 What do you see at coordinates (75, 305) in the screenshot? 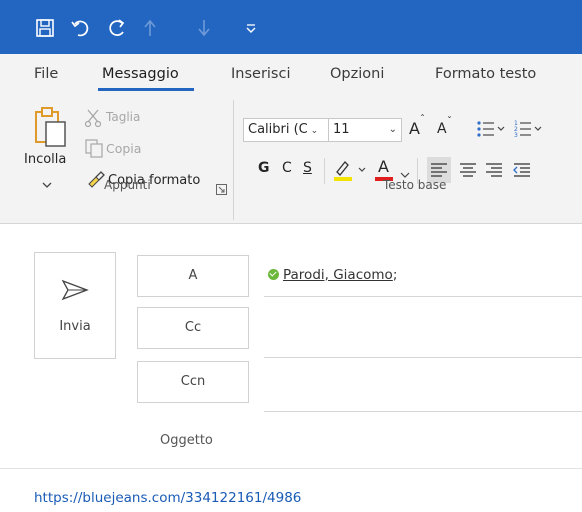
I see `send-button: Invia` at bounding box center [75, 305].